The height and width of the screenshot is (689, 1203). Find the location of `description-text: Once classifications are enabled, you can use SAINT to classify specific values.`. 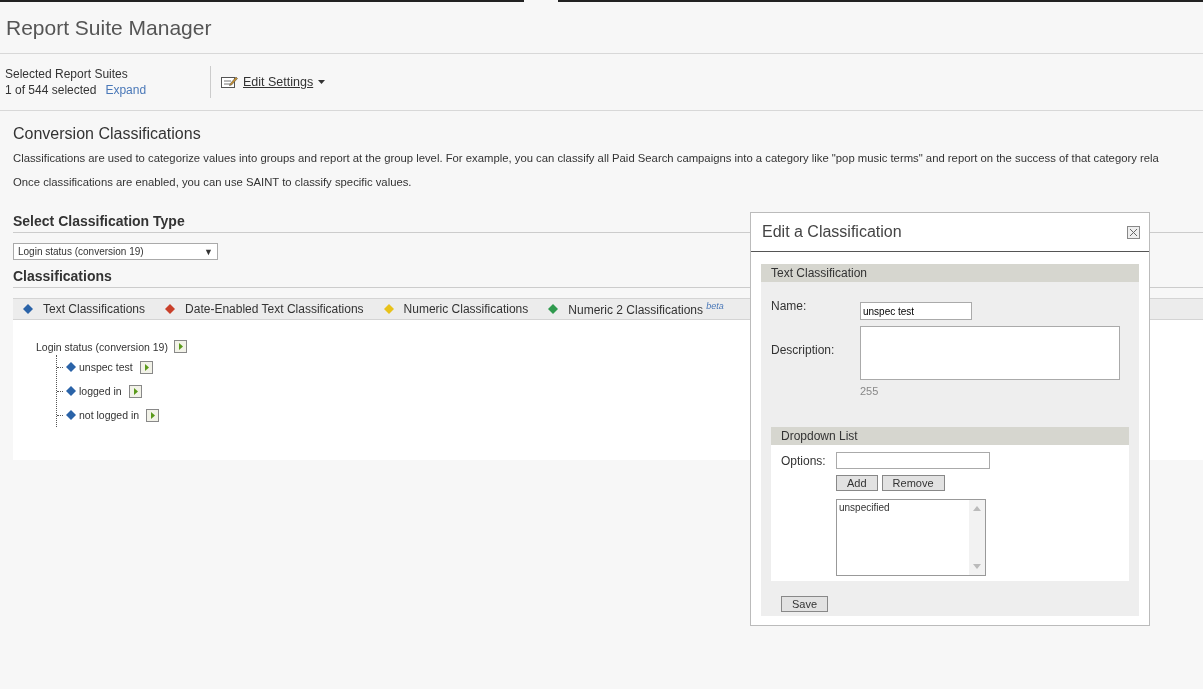

description-text: Once classifications are enabled, you can use SAINT to classify specific values. is located at coordinates (212, 182).